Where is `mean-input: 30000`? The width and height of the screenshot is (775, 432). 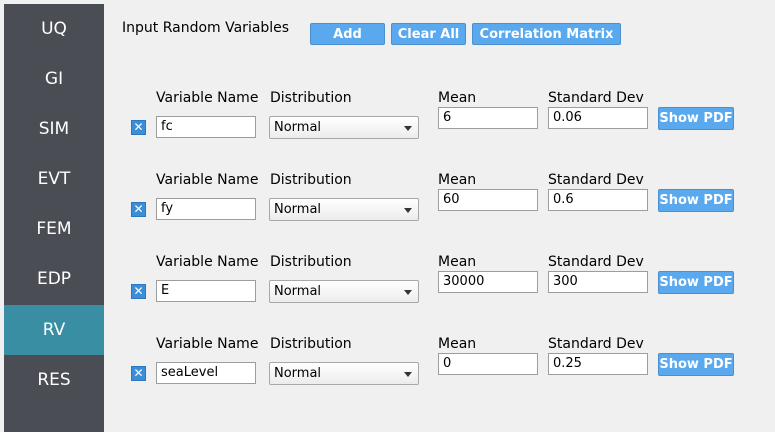 mean-input: 30000 is located at coordinates (488, 282).